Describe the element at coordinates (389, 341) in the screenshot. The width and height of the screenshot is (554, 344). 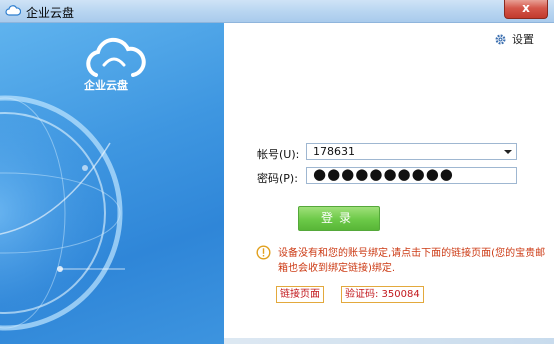
I see `bottom-border` at that location.